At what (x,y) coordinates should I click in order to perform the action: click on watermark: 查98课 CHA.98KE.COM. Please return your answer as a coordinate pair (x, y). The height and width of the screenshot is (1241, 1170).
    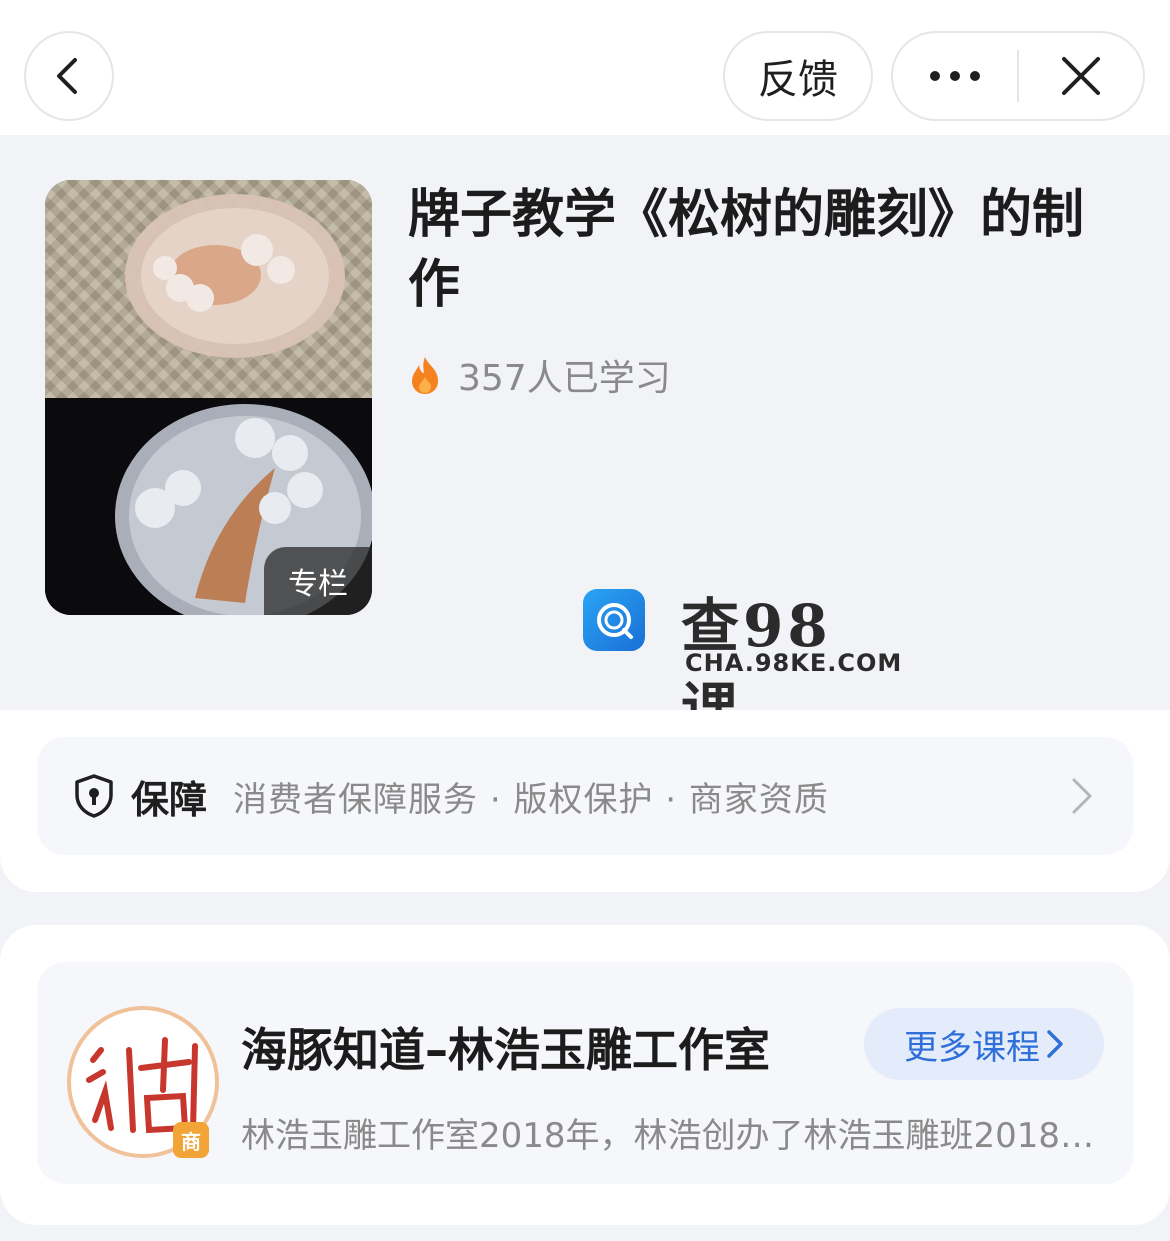
    Looking at the image, I should click on (742, 664).